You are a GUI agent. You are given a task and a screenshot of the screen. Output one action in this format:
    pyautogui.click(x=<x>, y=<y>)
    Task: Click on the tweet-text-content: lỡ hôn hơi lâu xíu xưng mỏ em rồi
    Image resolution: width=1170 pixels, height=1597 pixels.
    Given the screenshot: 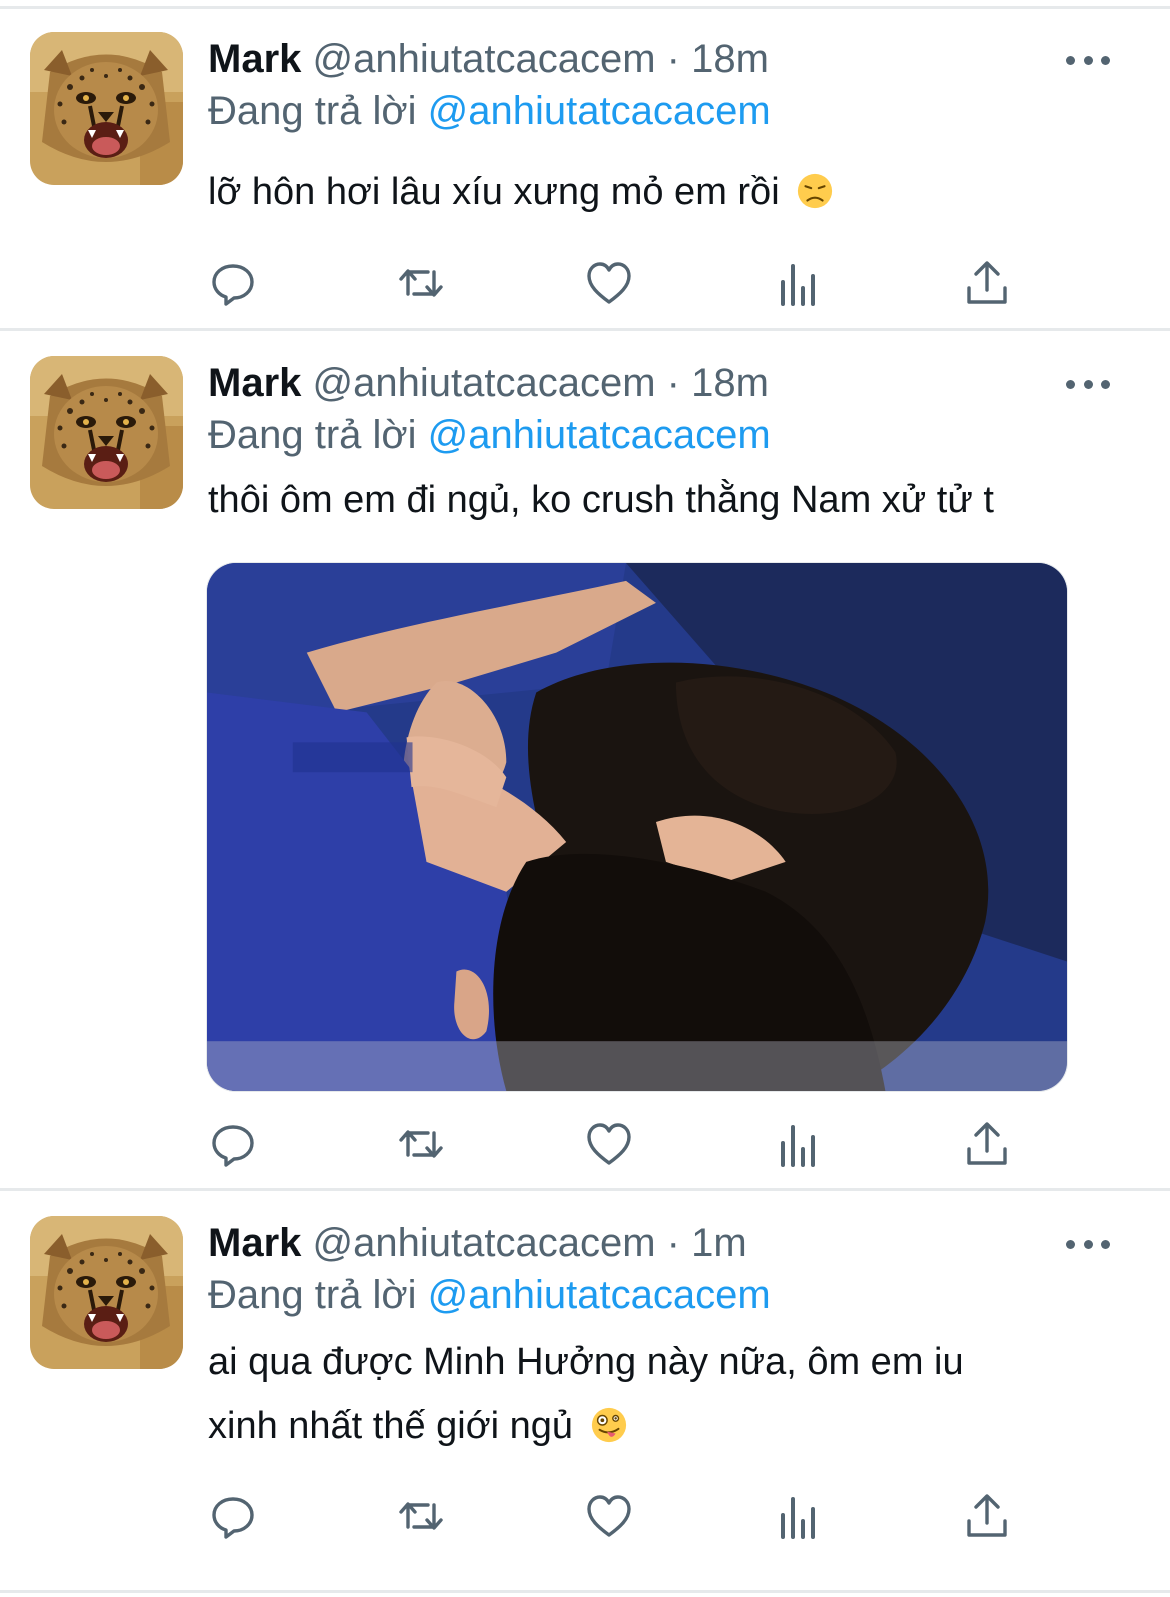 What is the action you would take?
    pyautogui.click(x=494, y=192)
    